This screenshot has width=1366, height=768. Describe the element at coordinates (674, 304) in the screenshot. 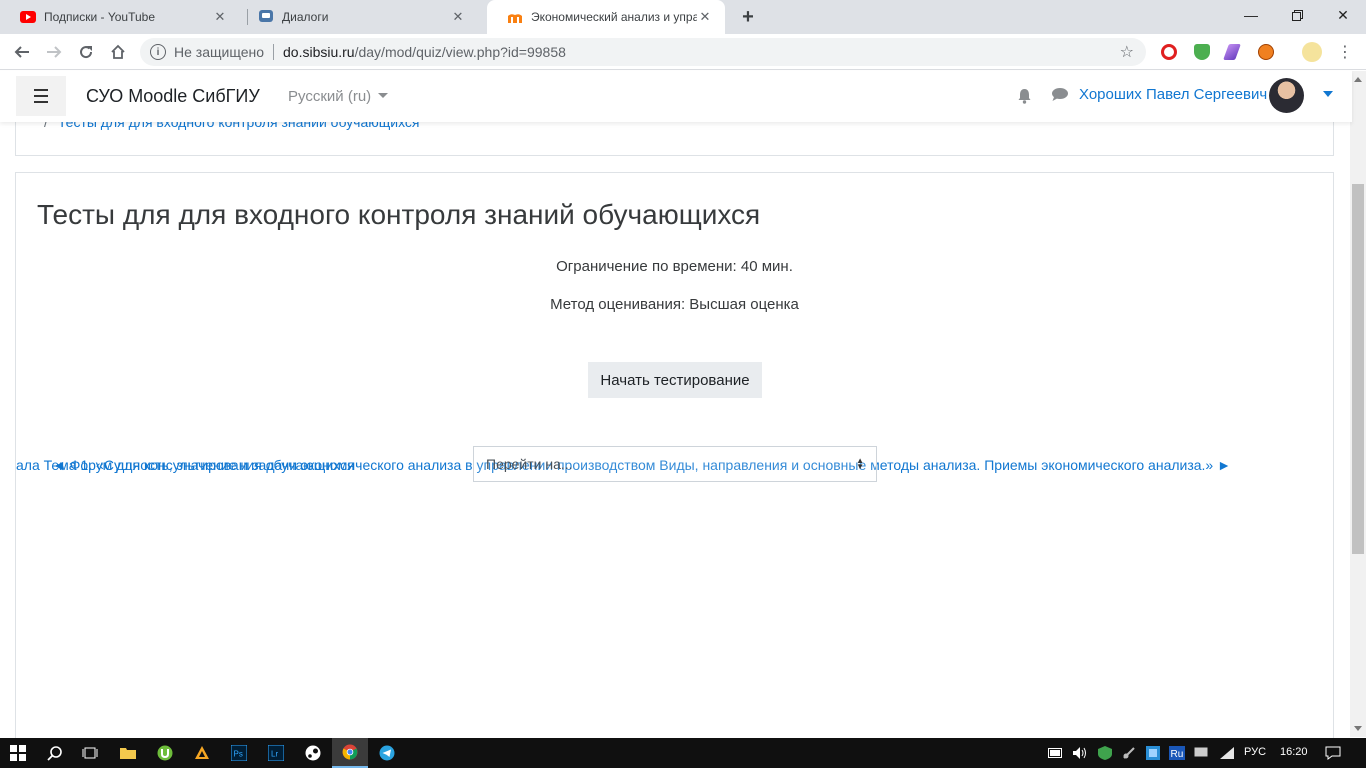

I see `grading-method-text: Метод оценивания: Высшая оценка` at that location.